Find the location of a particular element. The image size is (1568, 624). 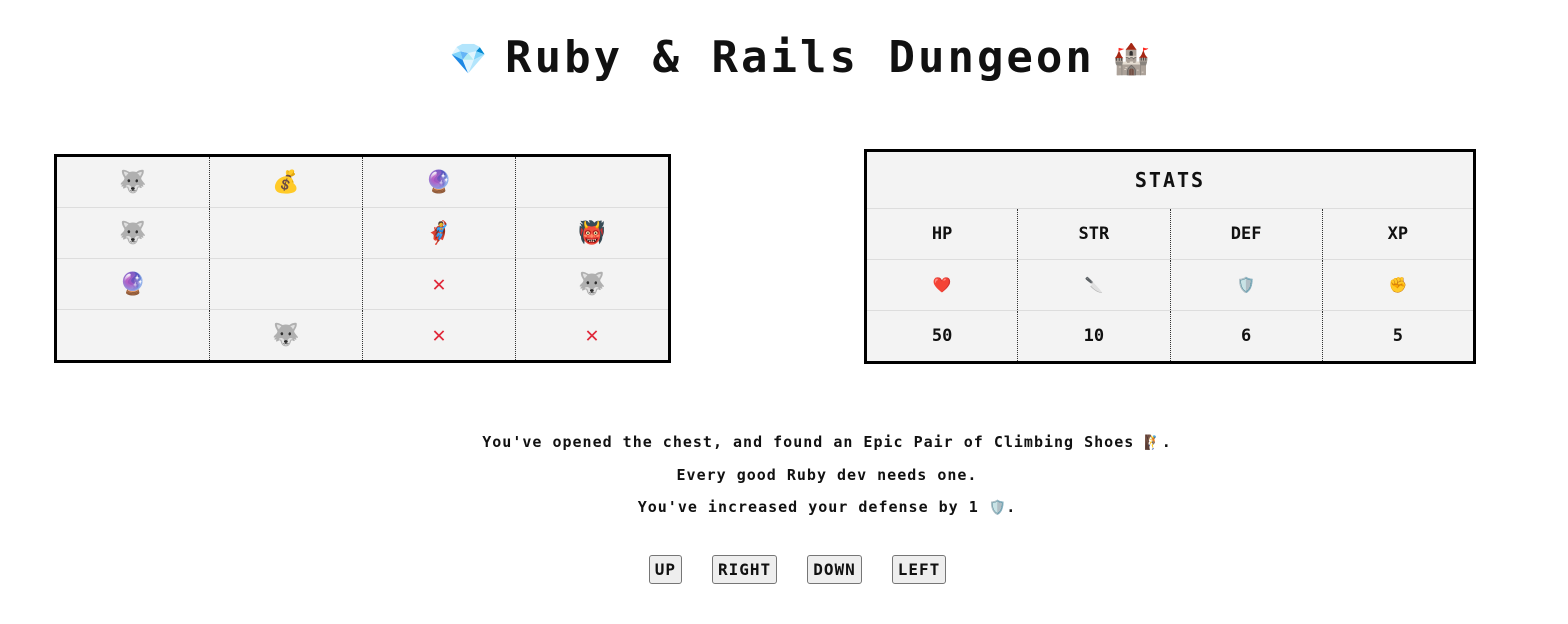

message-line-1-end: . is located at coordinates (1166, 442).